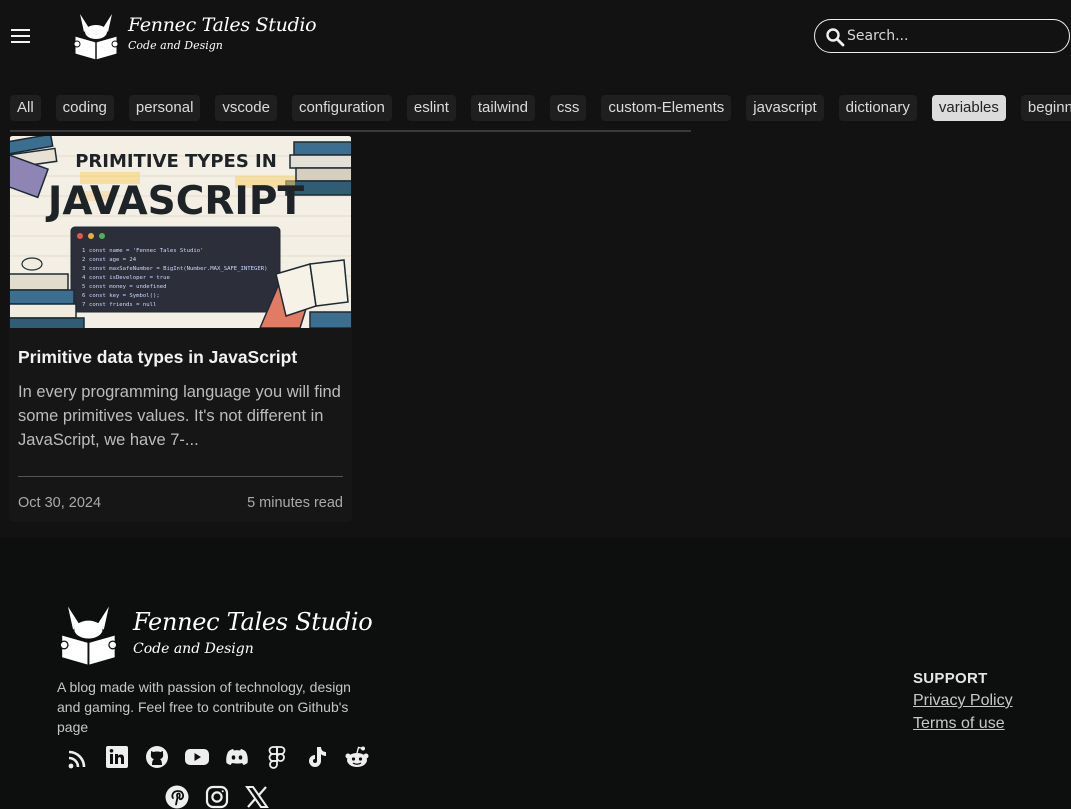 The height and width of the screenshot is (809, 1071). What do you see at coordinates (83, 260) in the screenshot?
I see `svg-text: 2` at bounding box center [83, 260].